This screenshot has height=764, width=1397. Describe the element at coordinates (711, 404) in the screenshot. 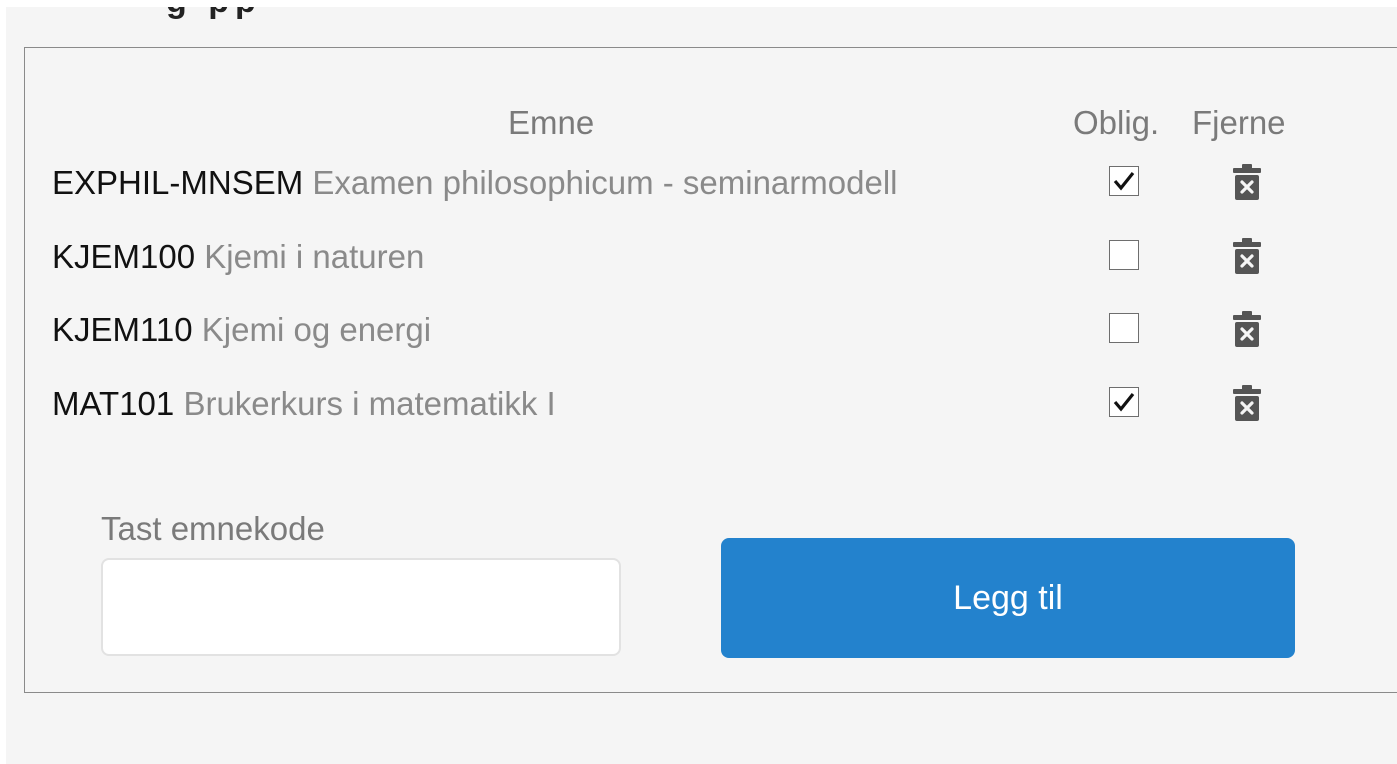

I see `course-row: MAT101 Brukerkurs i matematikk I` at that location.